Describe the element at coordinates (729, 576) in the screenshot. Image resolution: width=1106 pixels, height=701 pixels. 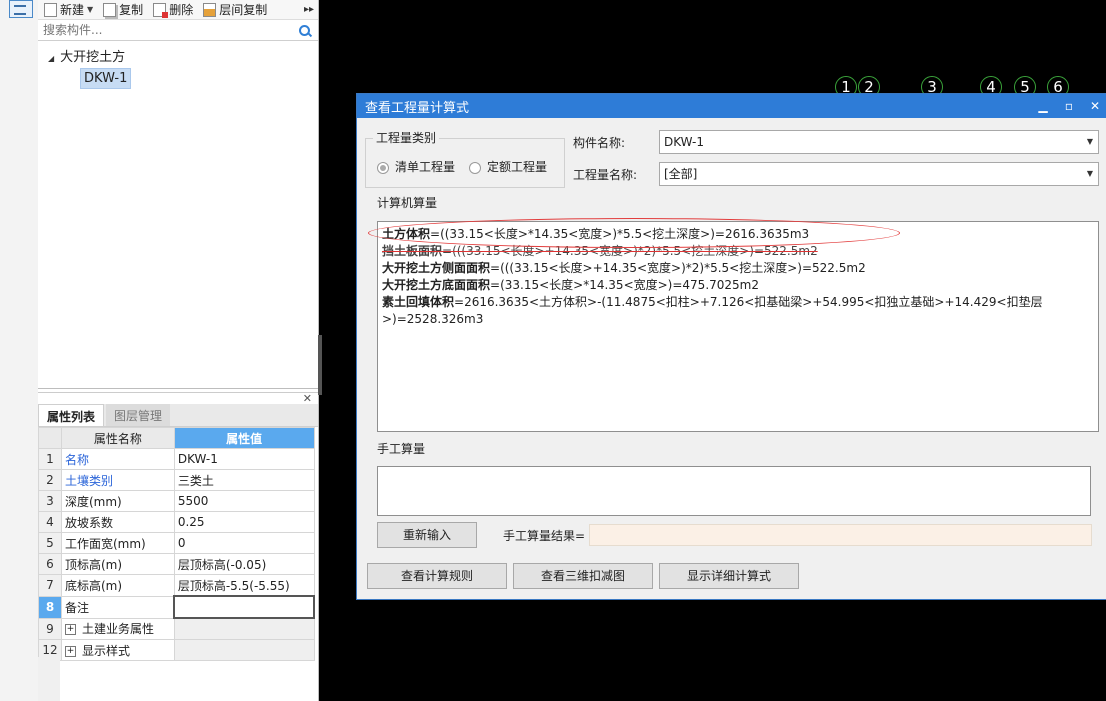
I see `show-detail-formula-button: 显示详细计算式` at that location.